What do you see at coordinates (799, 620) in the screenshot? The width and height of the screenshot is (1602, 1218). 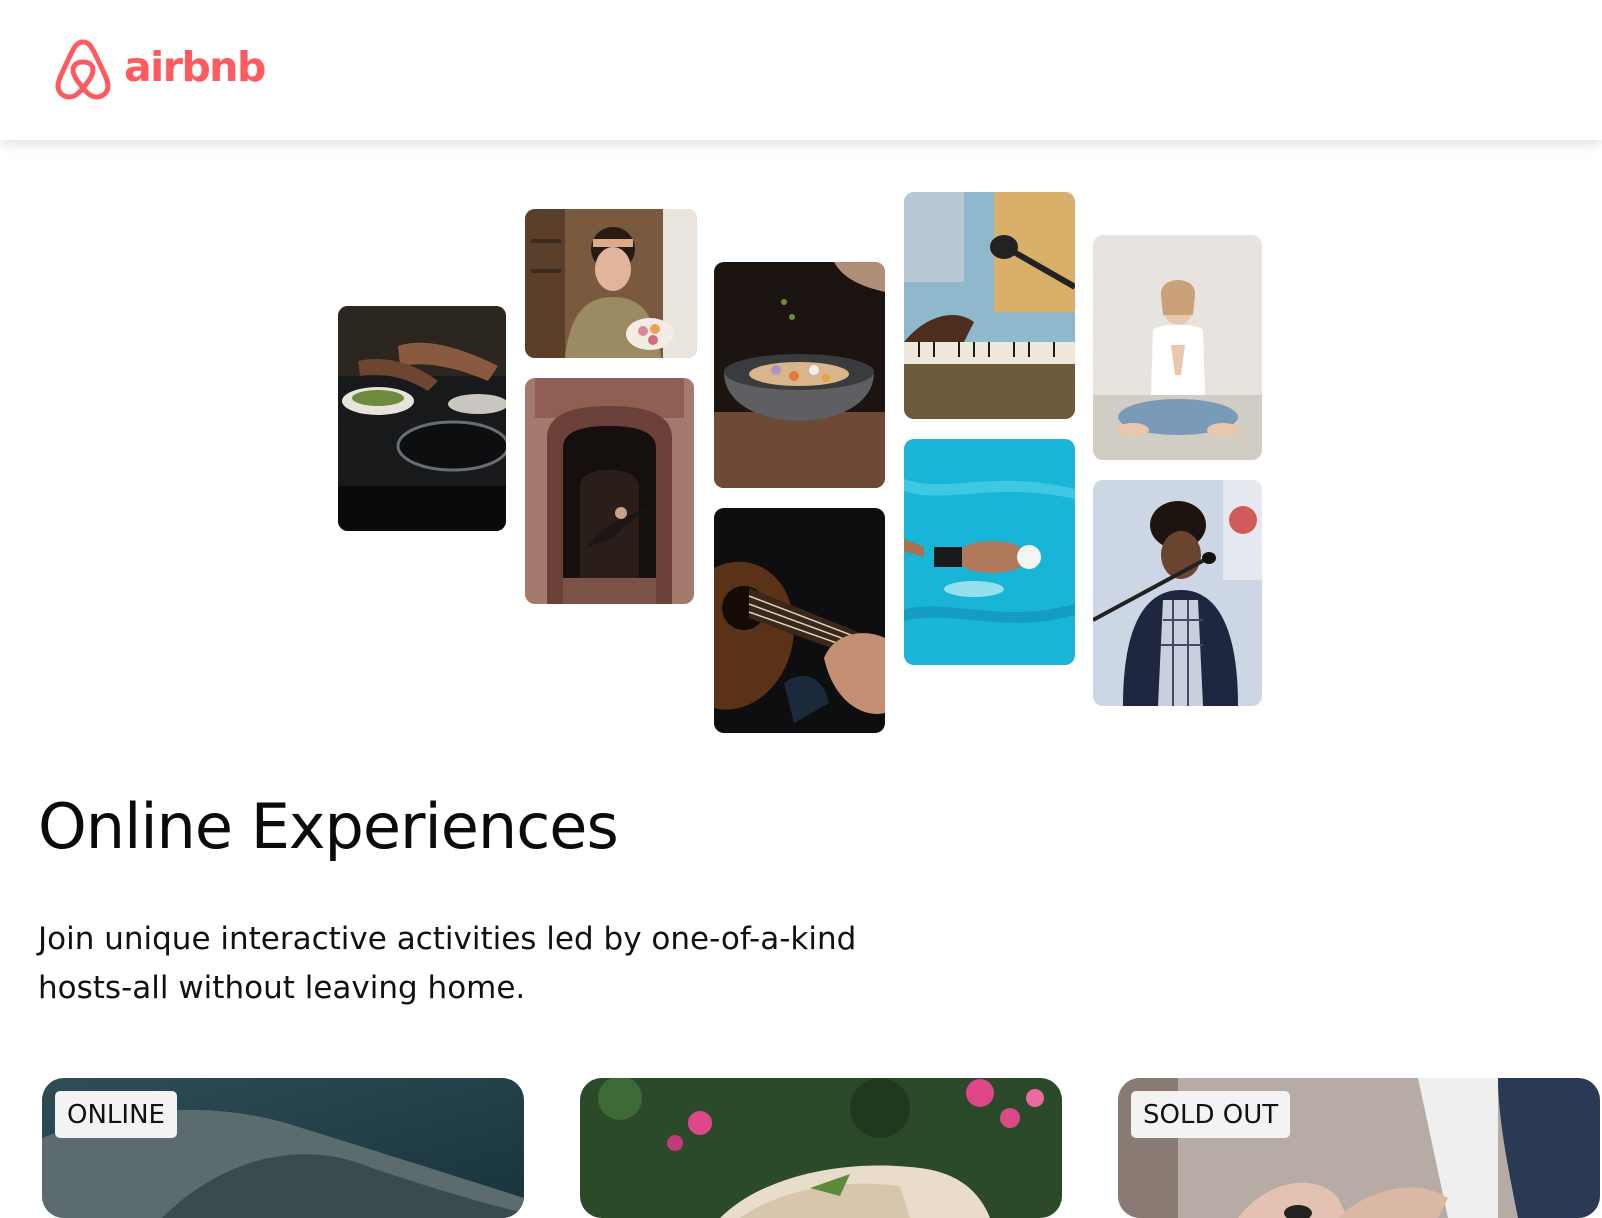 I see `photo-acoustic-guitar` at bounding box center [799, 620].